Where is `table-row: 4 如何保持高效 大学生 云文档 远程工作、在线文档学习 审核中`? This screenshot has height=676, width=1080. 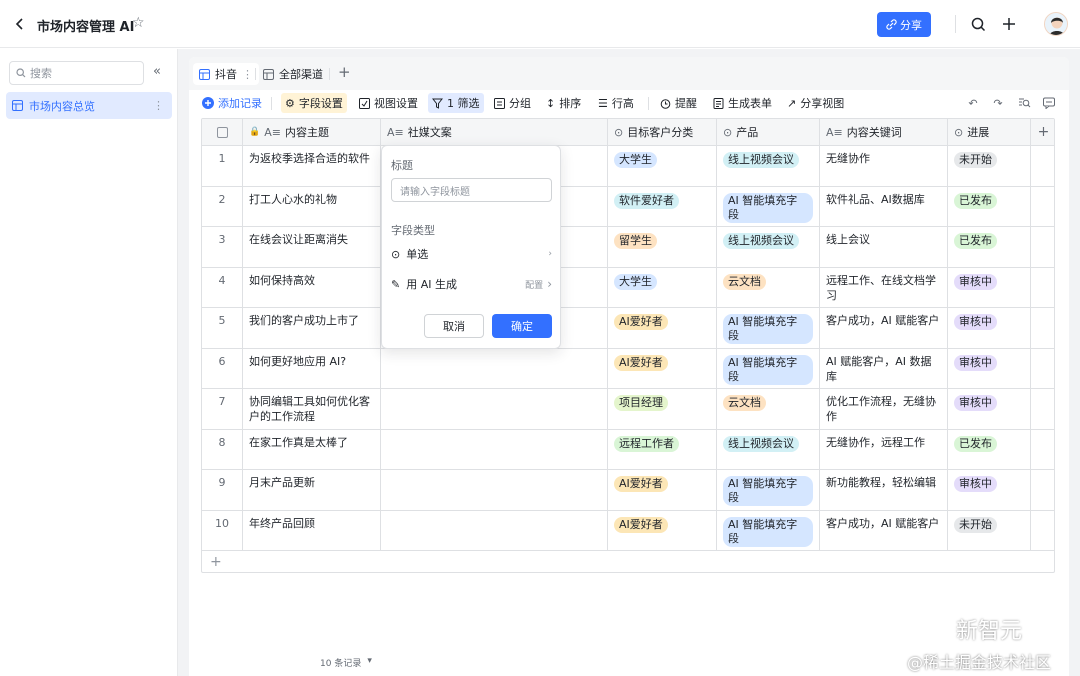 table-row: 4 如何保持高效 大学生 云文档 远程工作、在线文档学习 审核中 is located at coordinates (628, 287).